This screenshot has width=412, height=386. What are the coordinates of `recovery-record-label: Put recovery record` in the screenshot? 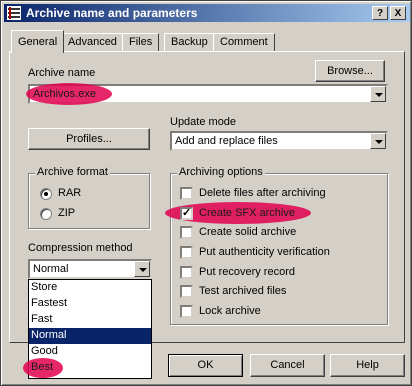 It's located at (247, 272).